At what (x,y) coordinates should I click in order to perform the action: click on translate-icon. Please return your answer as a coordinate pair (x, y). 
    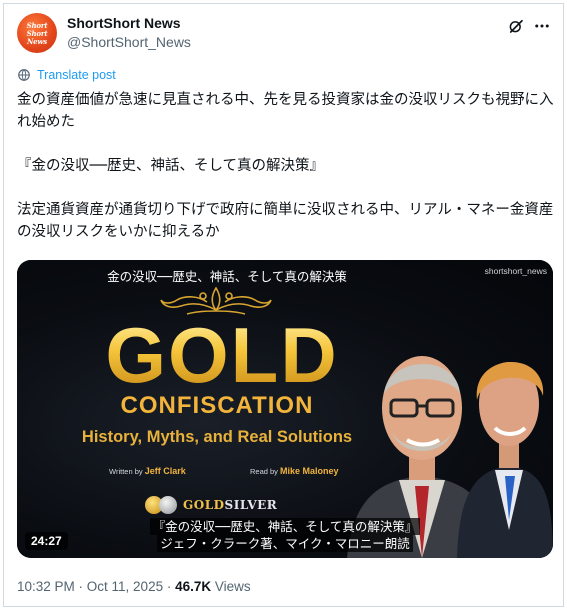
    Looking at the image, I should click on (24, 75).